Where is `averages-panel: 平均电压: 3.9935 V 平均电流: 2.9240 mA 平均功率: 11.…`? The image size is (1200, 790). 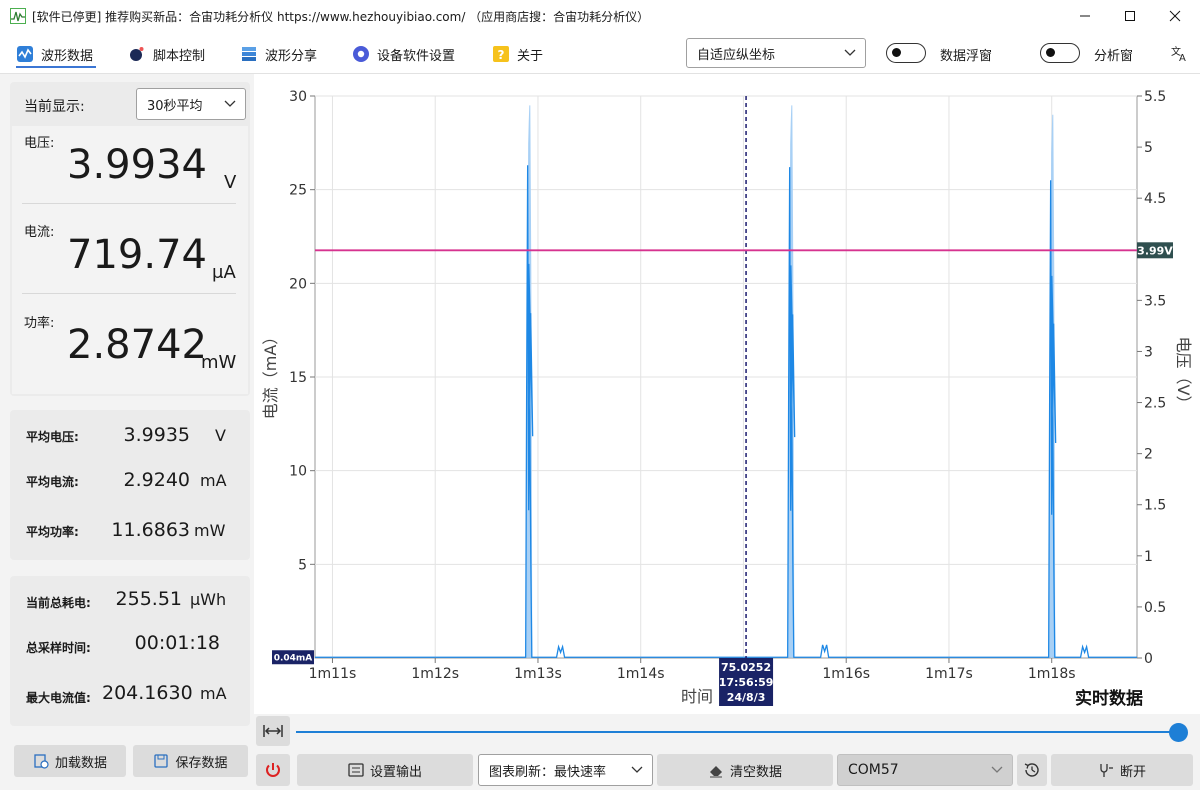 averages-panel: 平均电压: 3.9935 V 平均电流: 2.9240 mA 平均功率: 11.… is located at coordinates (130, 485).